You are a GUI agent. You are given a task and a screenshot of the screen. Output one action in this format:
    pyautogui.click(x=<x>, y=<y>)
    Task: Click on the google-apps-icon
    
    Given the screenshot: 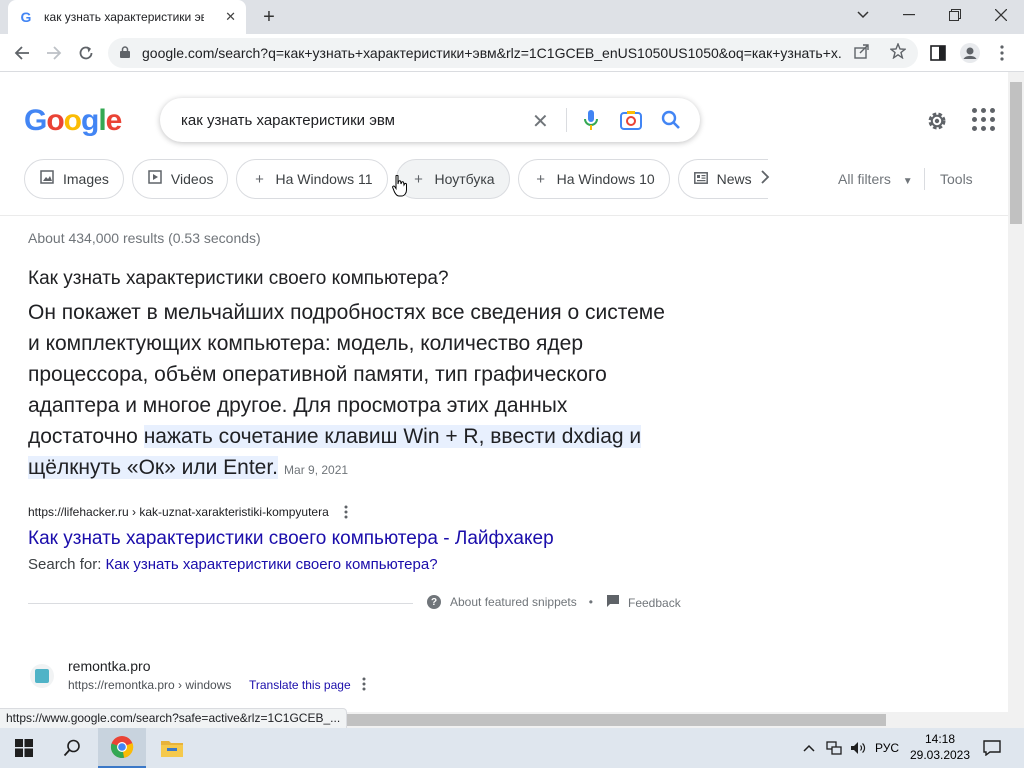 What is the action you would take?
    pyautogui.click(x=984, y=120)
    